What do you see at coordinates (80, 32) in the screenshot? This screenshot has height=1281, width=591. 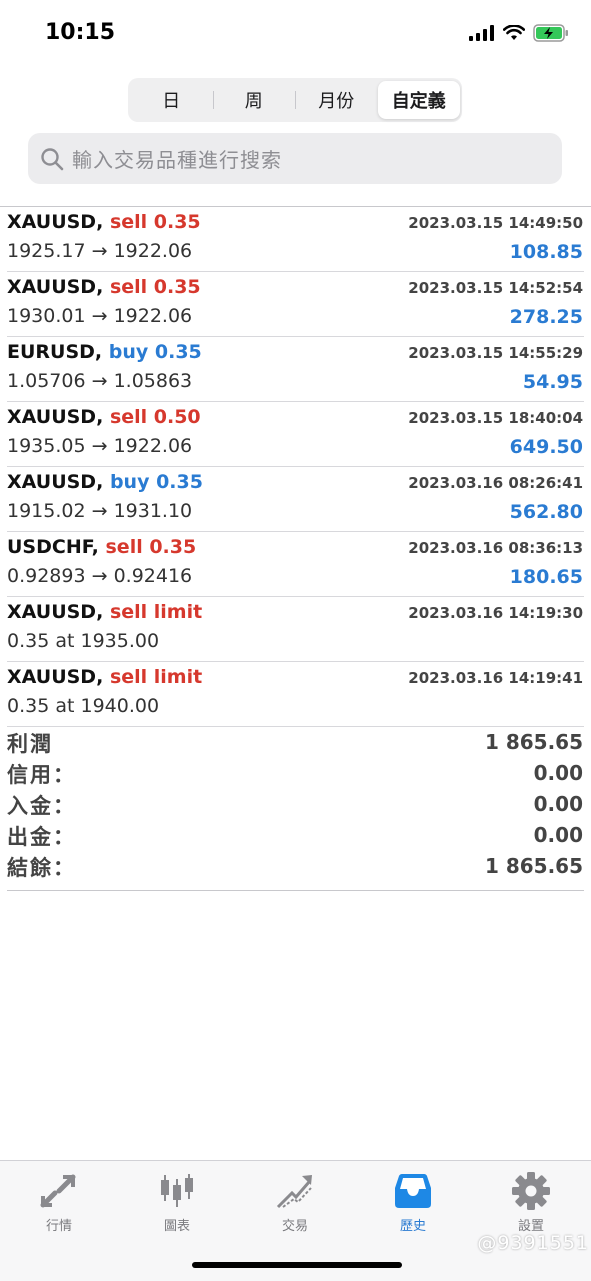 I see `status-time: 10:15` at bounding box center [80, 32].